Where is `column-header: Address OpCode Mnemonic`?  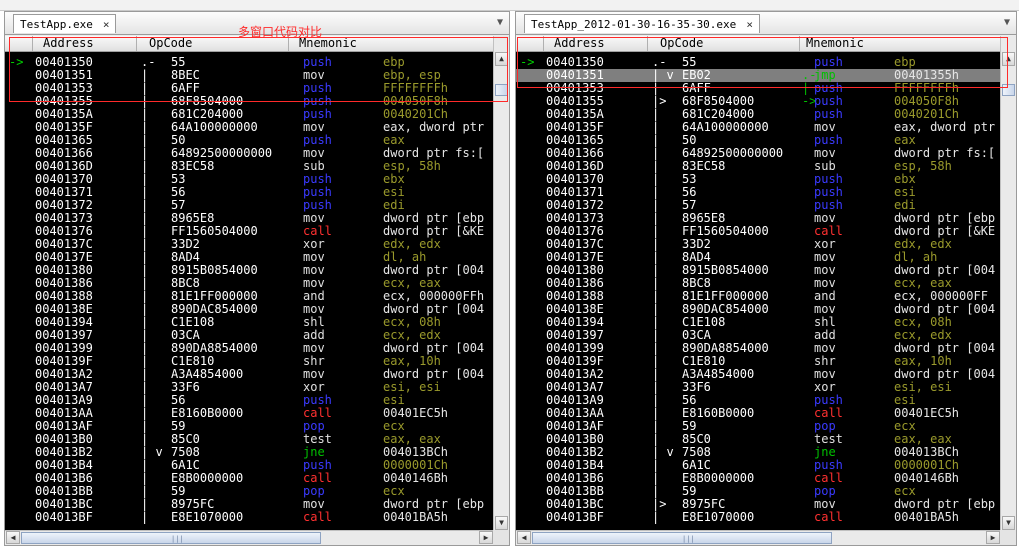
column-header: Address OpCode Mnemonic is located at coordinates (758, 44).